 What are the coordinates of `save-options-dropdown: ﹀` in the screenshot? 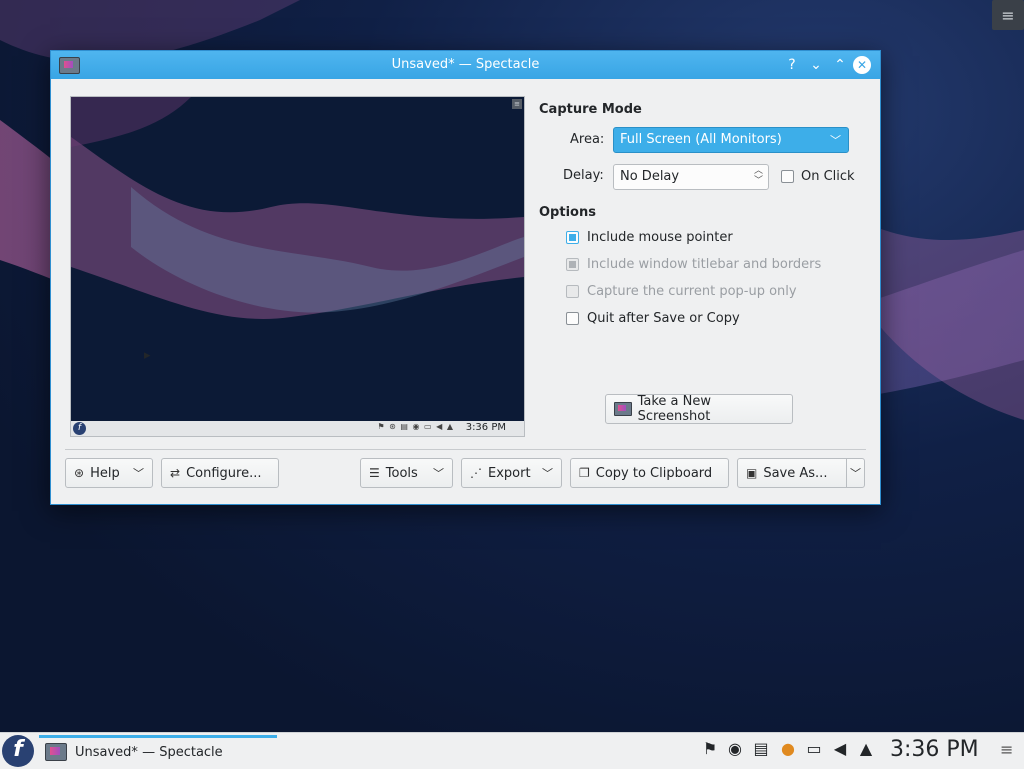 It's located at (855, 473).